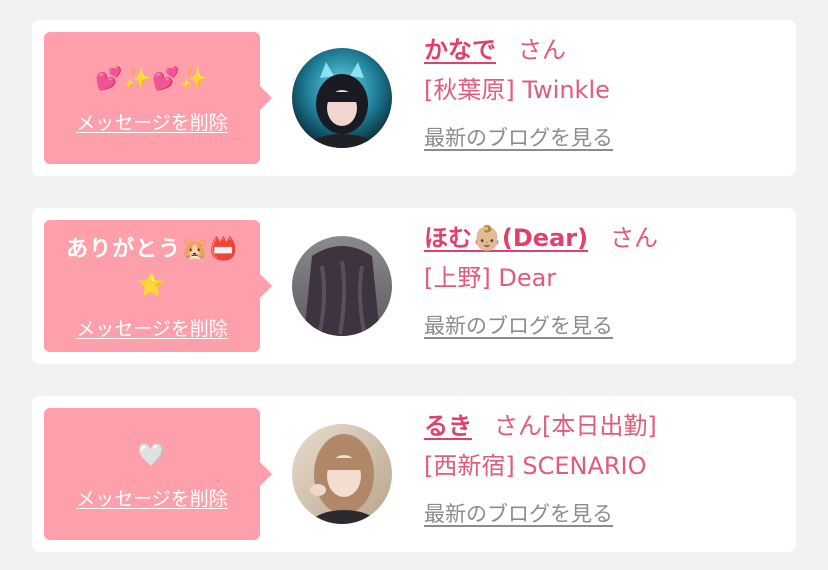 The width and height of the screenshot is (828, 570). I want to click on message-bubble: 💕✨💕✨ メッセージを削除, so click(158, 98).